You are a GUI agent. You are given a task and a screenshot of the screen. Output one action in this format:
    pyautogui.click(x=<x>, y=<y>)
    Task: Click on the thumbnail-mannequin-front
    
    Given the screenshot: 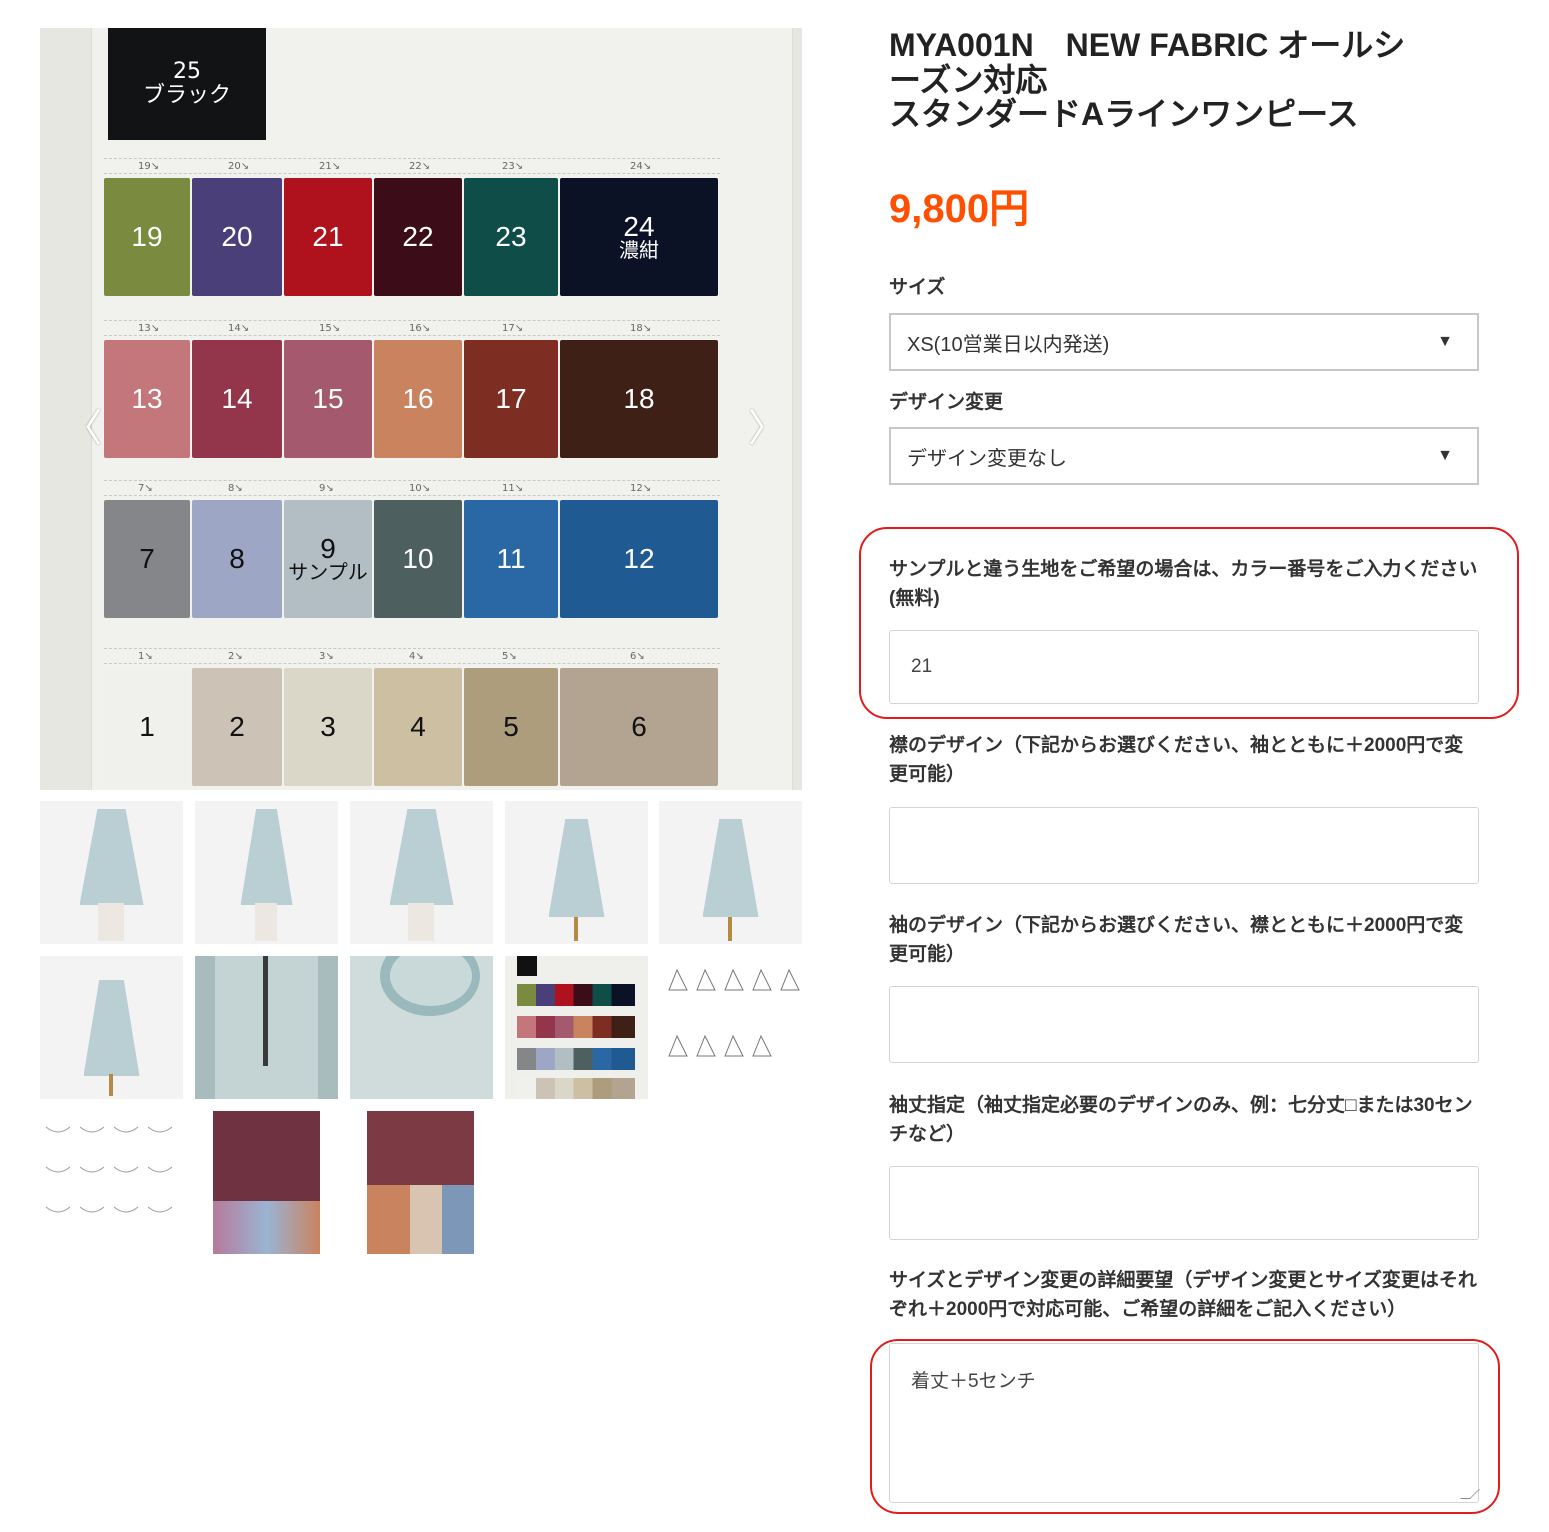 What is the action you would take?
    pyautogui.click(x=730, y=872)
    